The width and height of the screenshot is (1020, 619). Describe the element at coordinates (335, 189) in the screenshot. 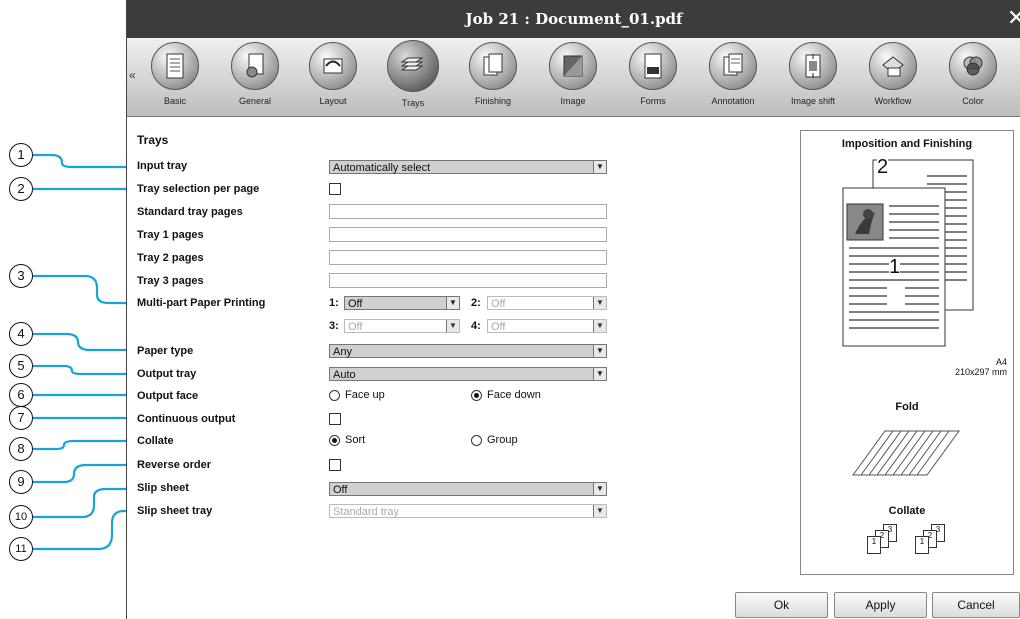

I see `tray-selection-checkbox` at that location.